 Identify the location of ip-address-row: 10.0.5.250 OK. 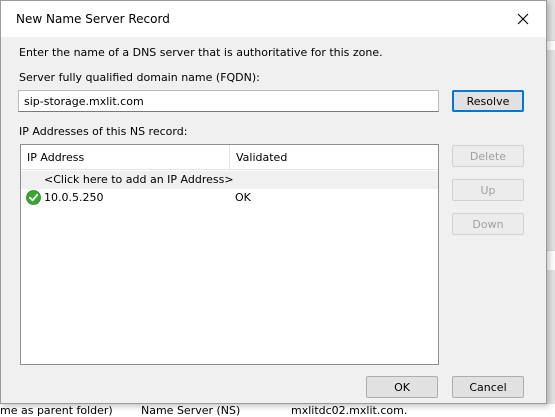
(229, 198).